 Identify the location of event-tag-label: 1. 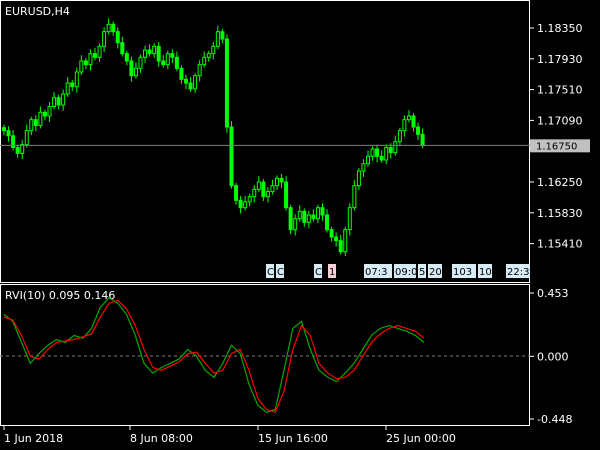
(332, 272).